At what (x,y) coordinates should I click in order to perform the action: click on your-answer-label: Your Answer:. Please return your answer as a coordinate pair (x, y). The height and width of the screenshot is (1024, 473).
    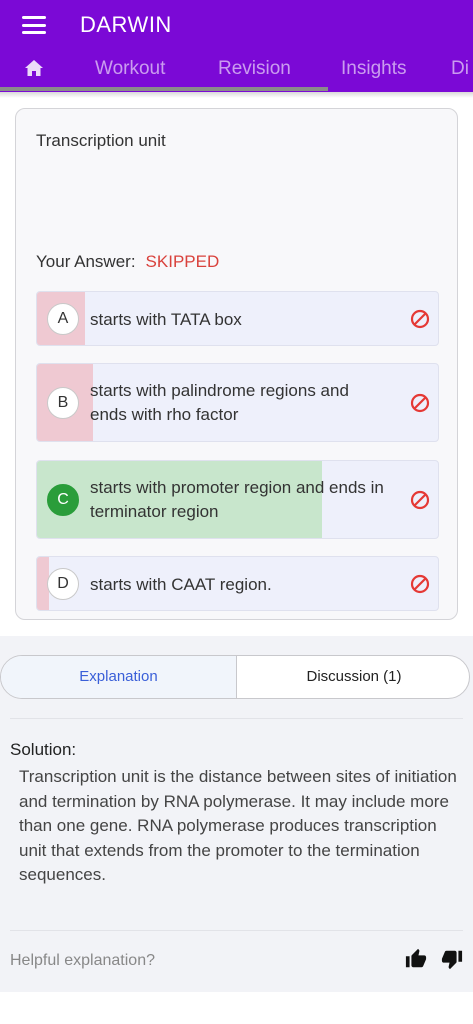
    Looking at the image, I should click on (86, 261).